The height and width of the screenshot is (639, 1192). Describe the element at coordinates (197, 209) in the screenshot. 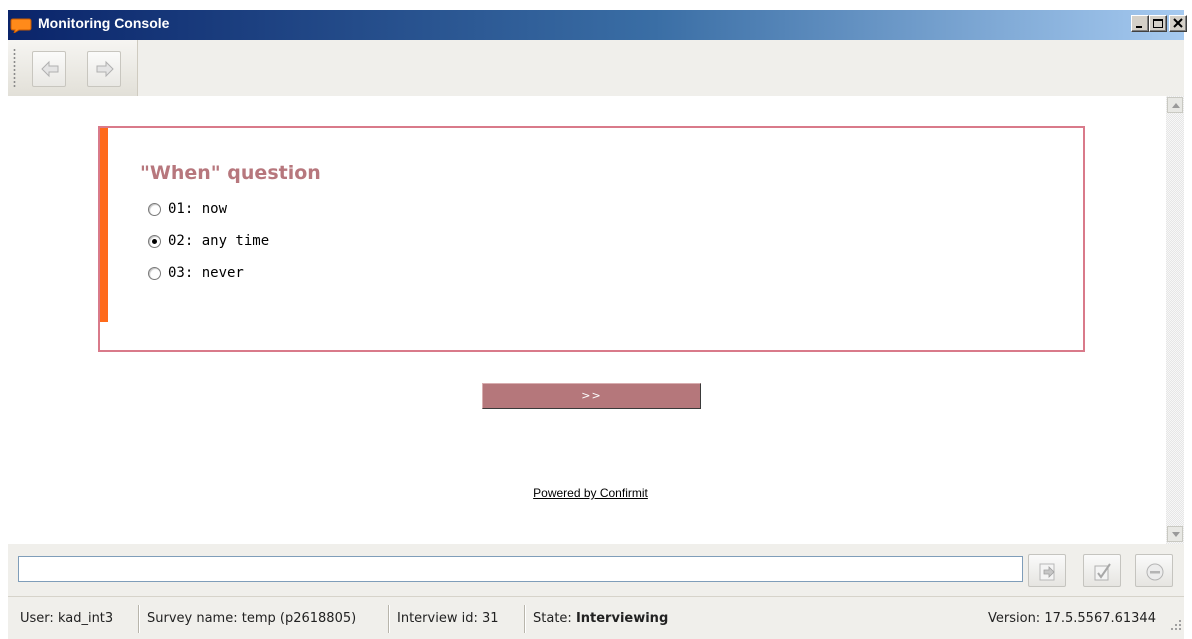

I see `option-label: 01: now` at that location.